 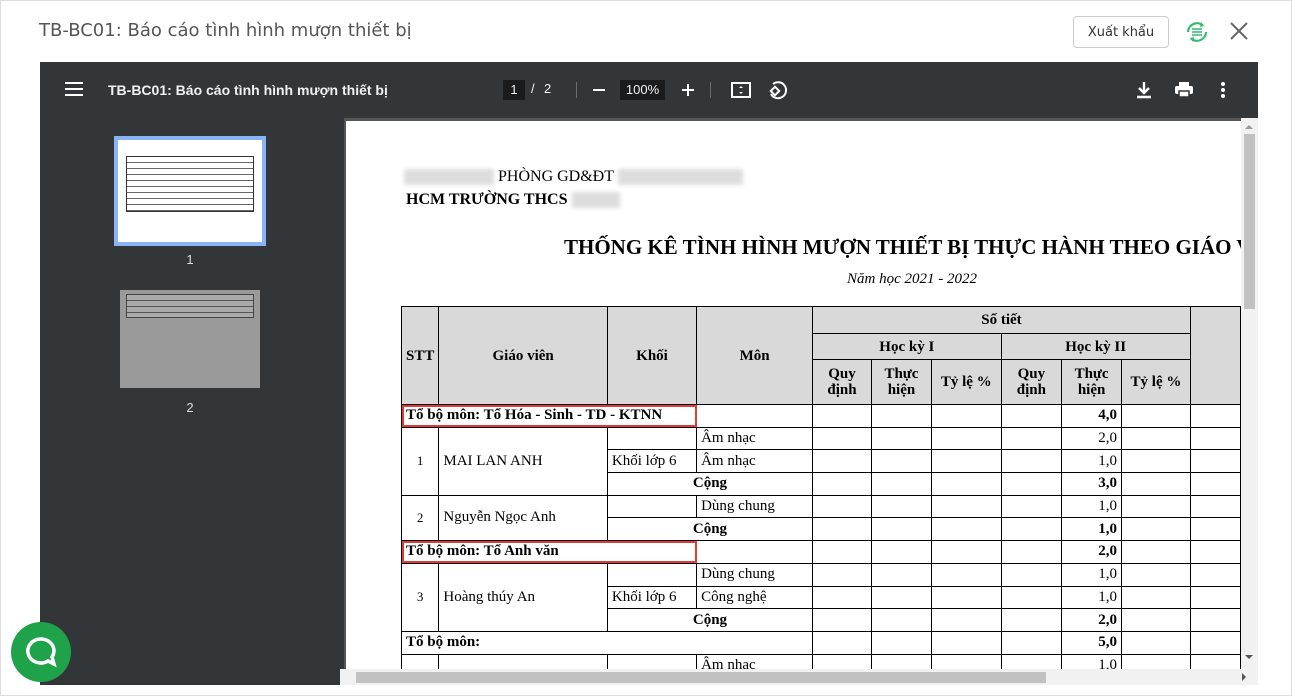 I want to click on thumbnail-label: 2, so click(x=190, y=407).